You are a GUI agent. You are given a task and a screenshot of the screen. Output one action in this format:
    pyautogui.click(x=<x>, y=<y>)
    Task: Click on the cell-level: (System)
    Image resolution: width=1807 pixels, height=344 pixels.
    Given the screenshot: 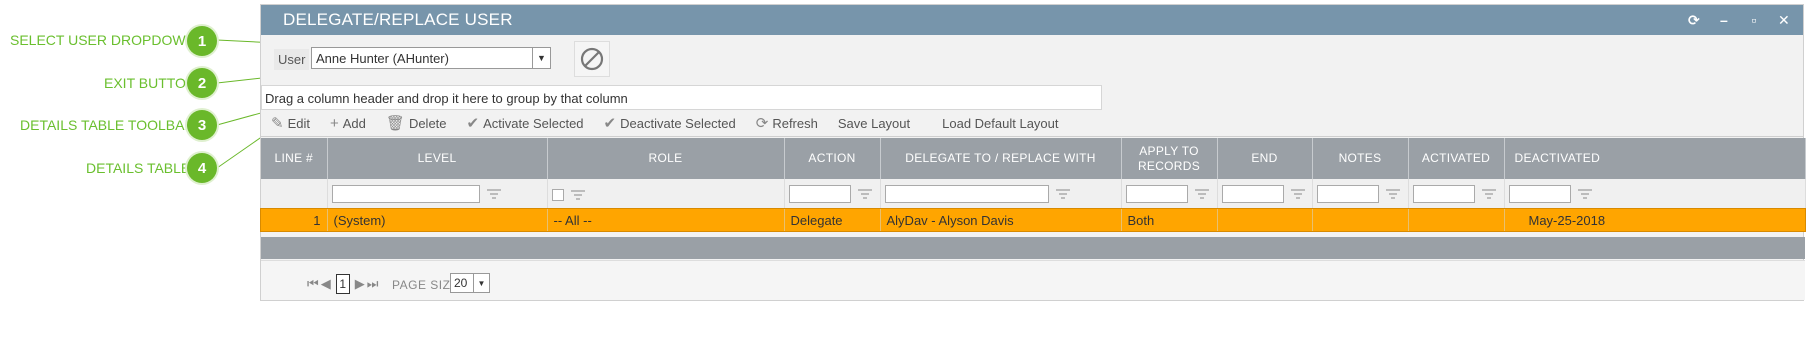 What is the action you would take?
    pyautogui.click(x=437, y=220)
    